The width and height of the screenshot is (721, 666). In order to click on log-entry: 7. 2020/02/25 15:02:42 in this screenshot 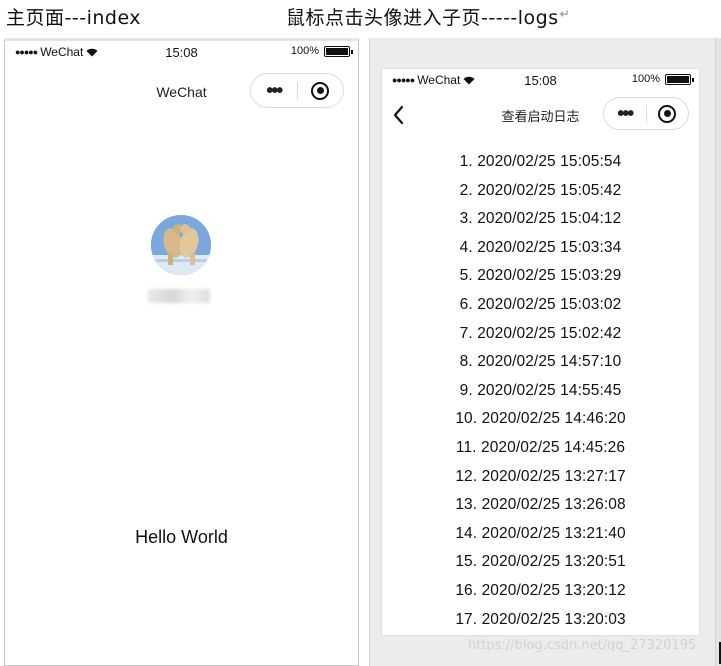, I will do `click(540, 333)`.